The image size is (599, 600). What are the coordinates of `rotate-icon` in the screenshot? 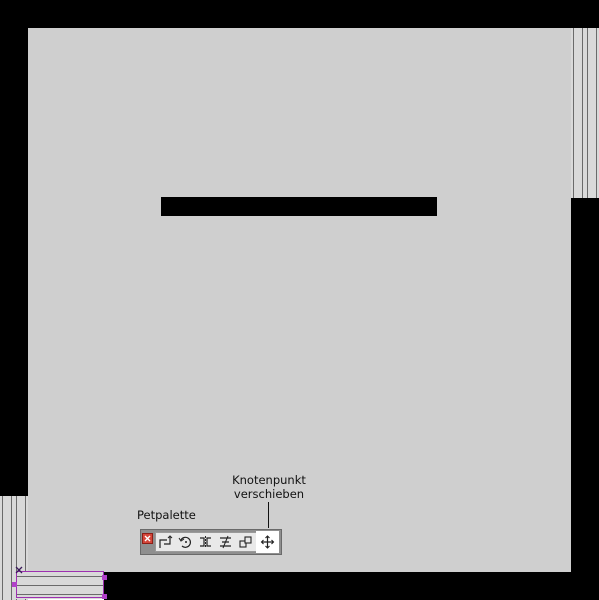 It's located at (184, 542).